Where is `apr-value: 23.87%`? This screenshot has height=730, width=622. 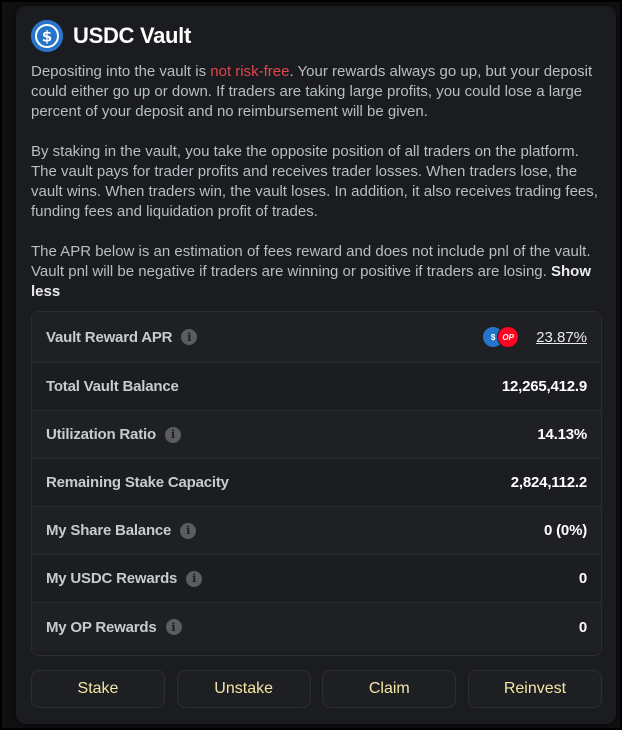 apr-value: 23.87% is located at coordinates (561, 337).